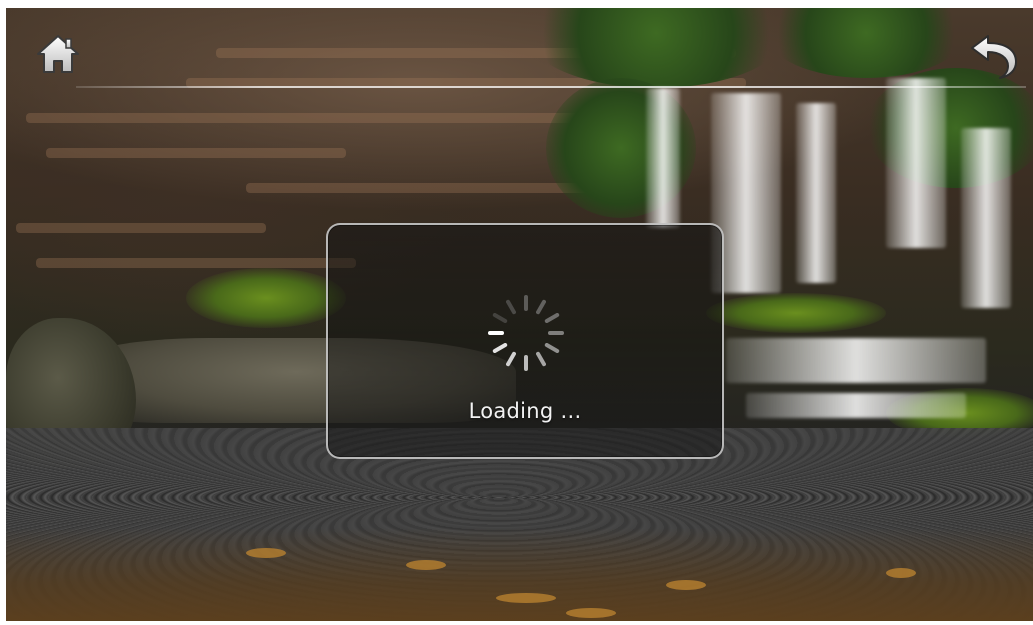  I want to click on back-arrow-icon, so click(994, 57).